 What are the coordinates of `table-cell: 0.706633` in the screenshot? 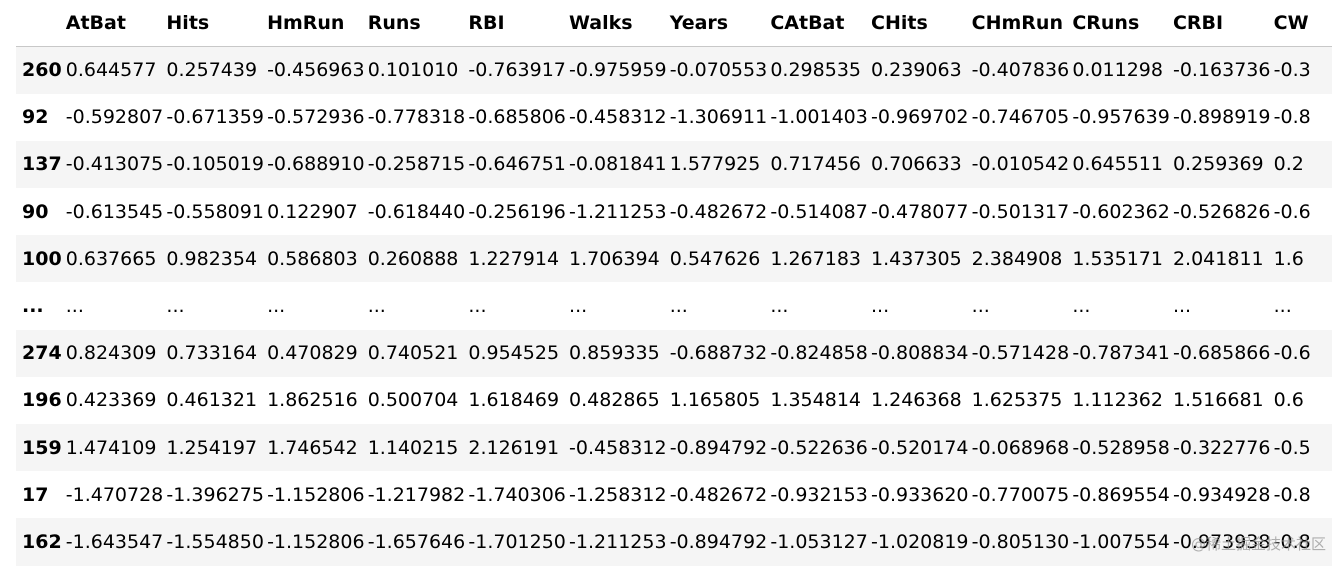 It's located at (916, 164).